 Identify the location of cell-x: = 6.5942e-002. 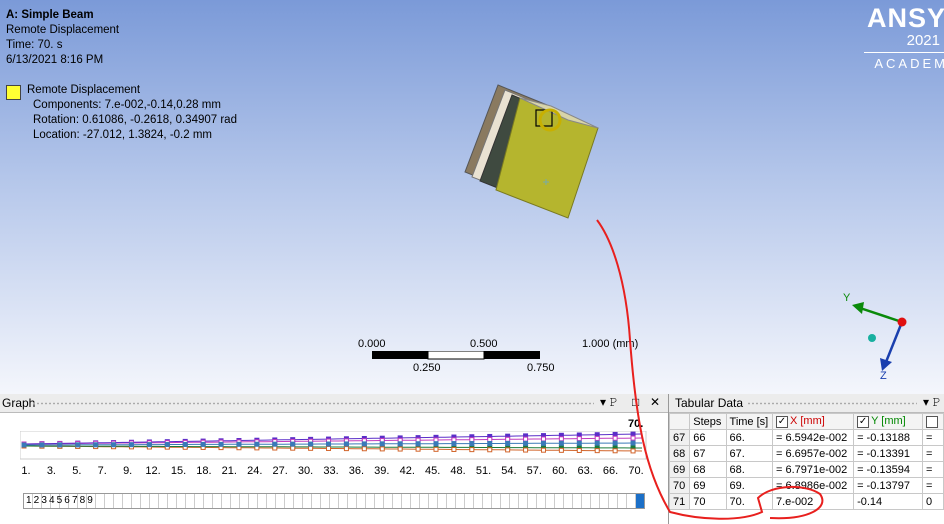
(813, 437).